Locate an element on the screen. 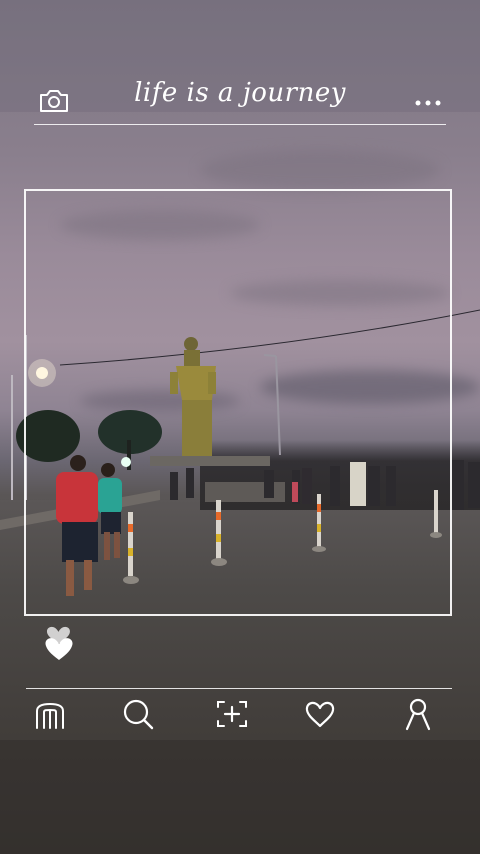  nav-home is located at coordinates (50, 714).